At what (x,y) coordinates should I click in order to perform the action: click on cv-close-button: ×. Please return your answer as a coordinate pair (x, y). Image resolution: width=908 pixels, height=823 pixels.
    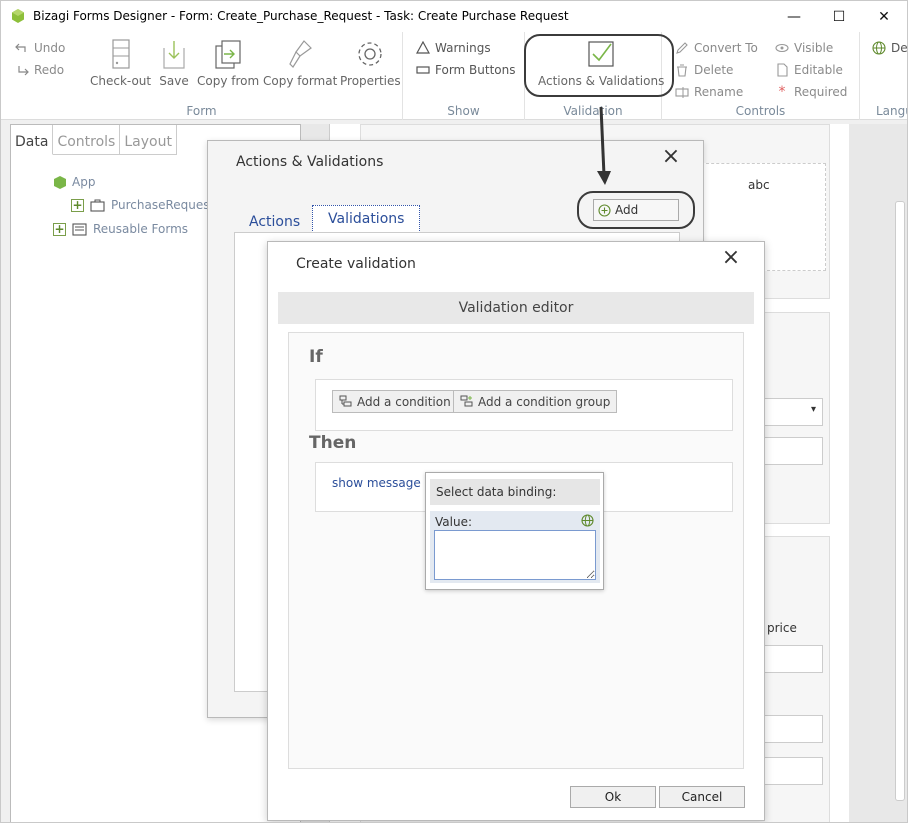
    Looking at the image, I should click on (731, 258).